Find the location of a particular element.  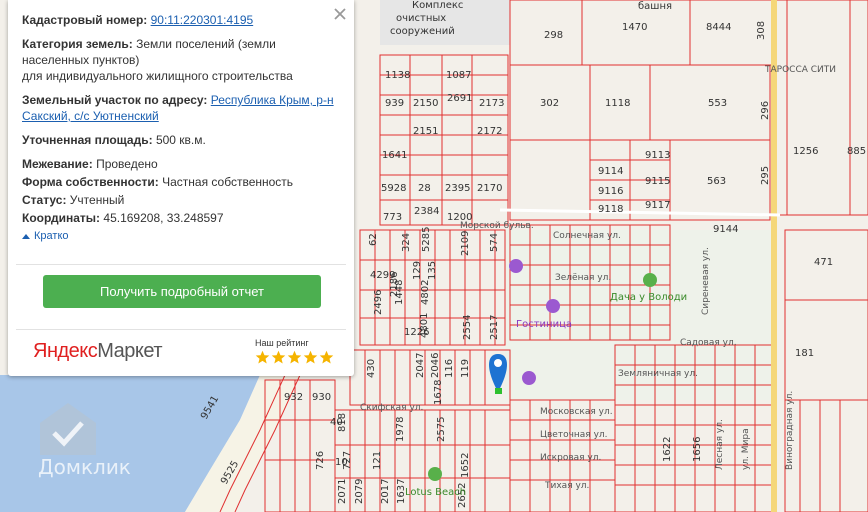

domclick-text: Домклик is located at coordinates (84, 467).